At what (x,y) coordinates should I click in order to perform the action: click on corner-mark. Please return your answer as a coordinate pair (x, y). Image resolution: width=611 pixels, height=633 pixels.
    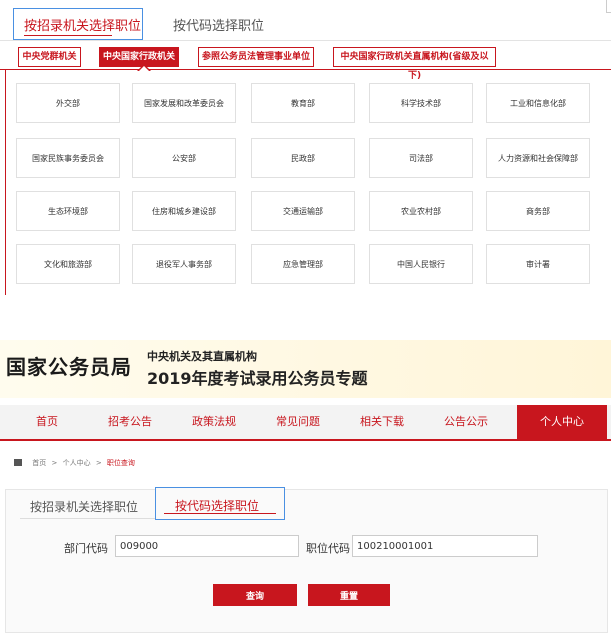
    Looking at the image, I should click on (608, 6).